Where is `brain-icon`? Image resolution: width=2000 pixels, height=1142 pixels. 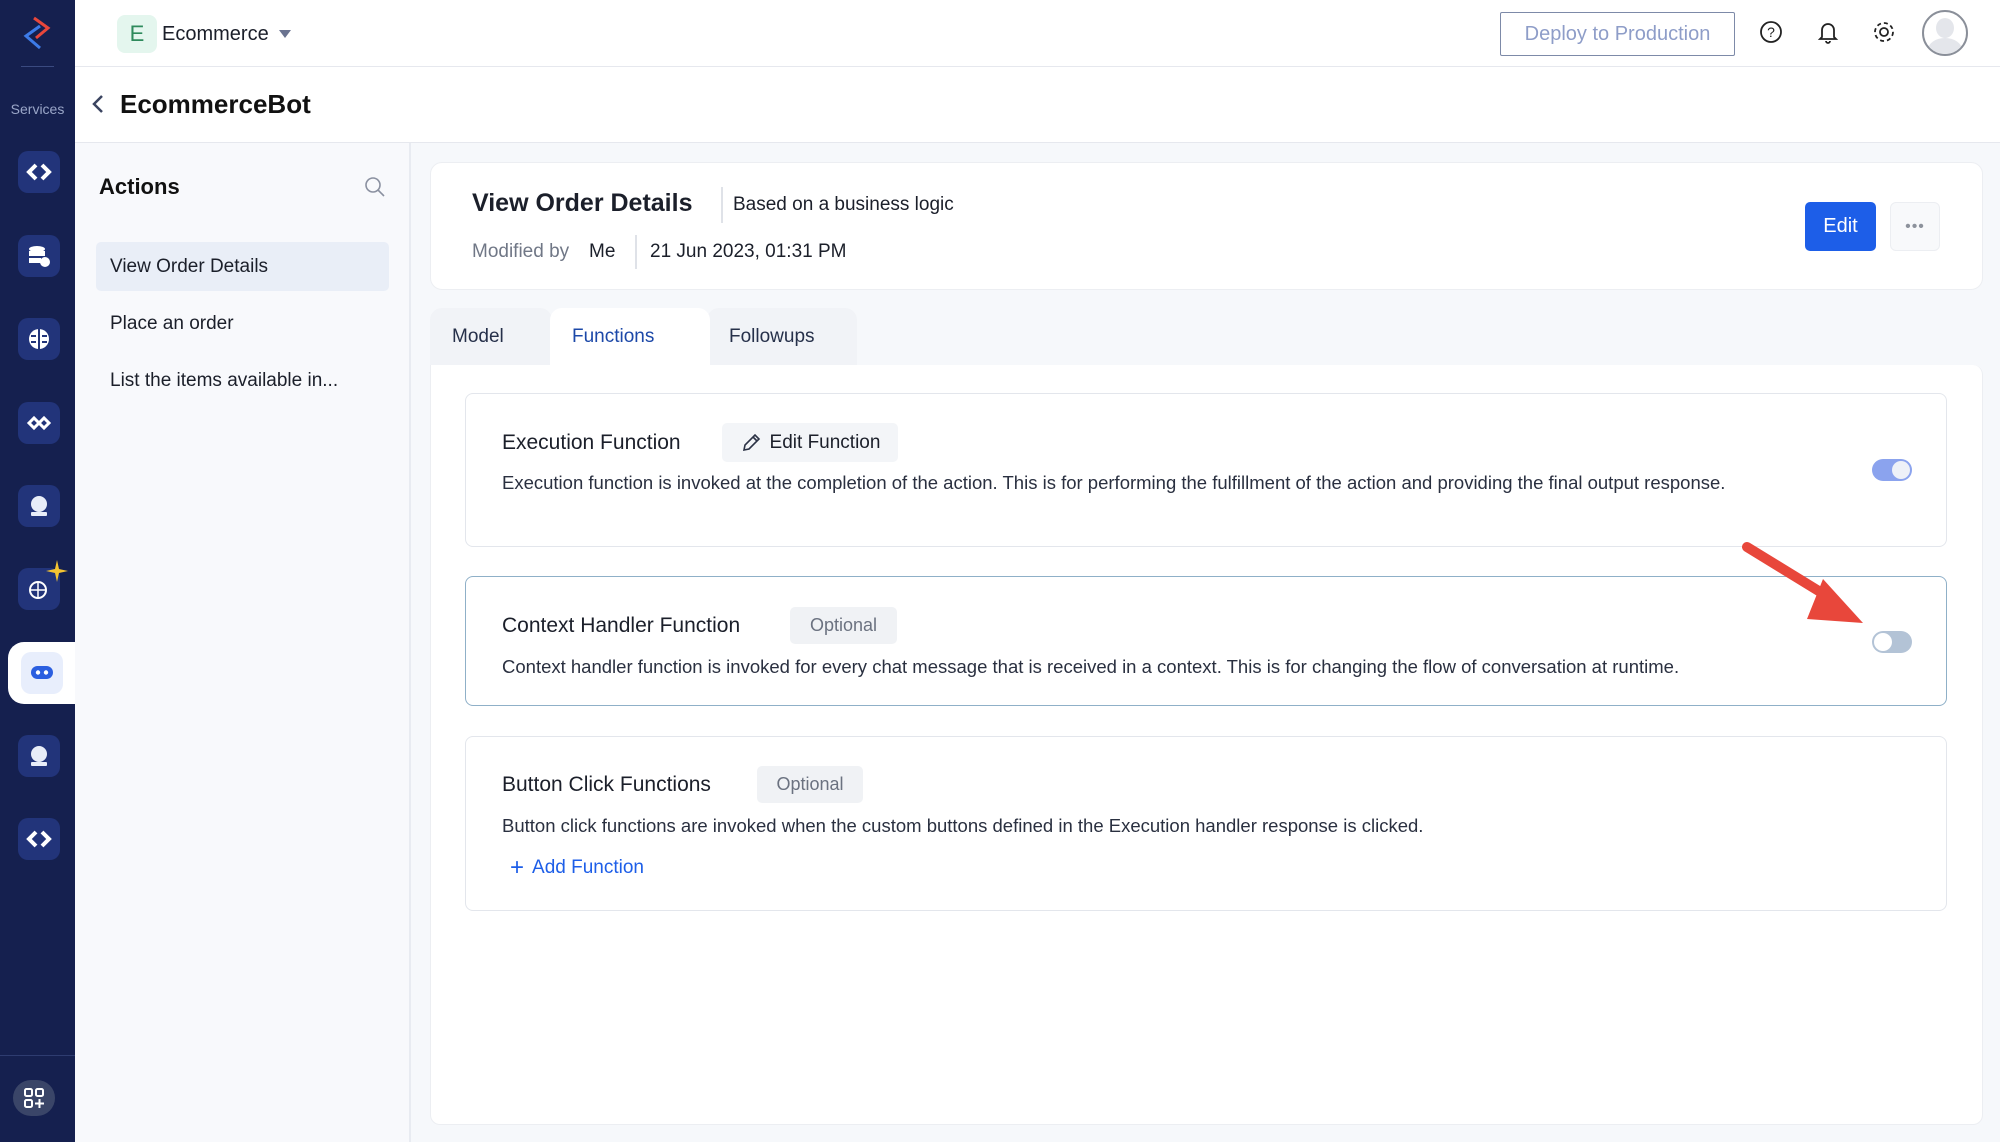 brain-icon is located at coordinates (39, 339).